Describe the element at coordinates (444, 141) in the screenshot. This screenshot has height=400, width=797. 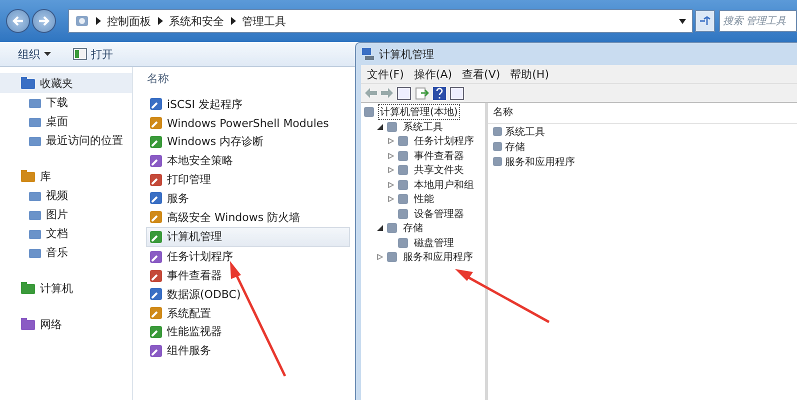
I see `tree-item: 任务计划程序` at that location.